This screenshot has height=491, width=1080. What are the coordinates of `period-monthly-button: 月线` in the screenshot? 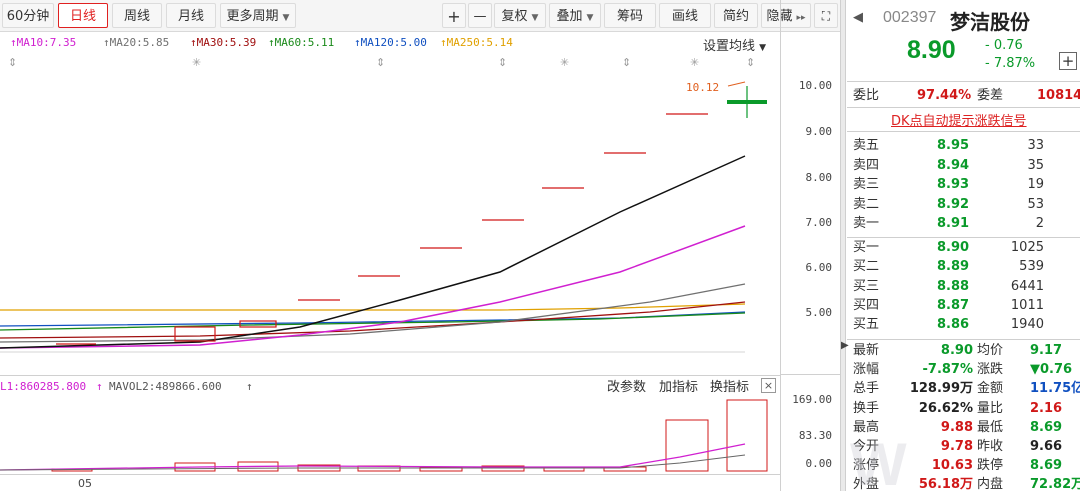 It's located at (191, 15).